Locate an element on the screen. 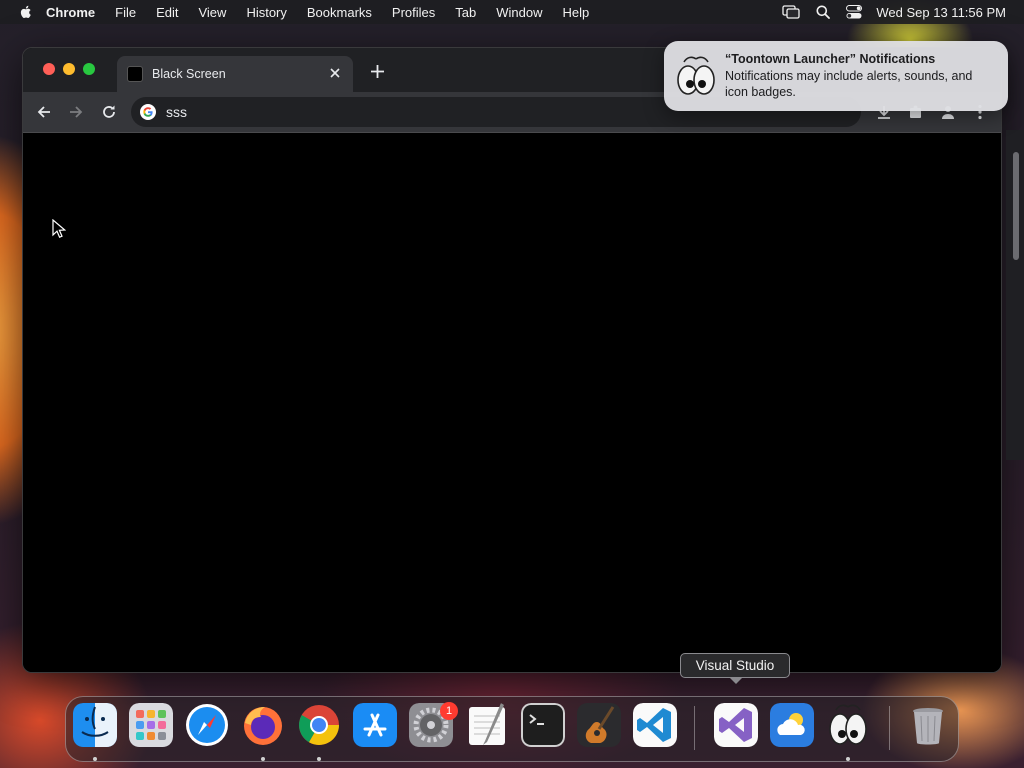 This screenshot has height=768, width=1024. window-minimize-button is located at coordinates (69, 69).